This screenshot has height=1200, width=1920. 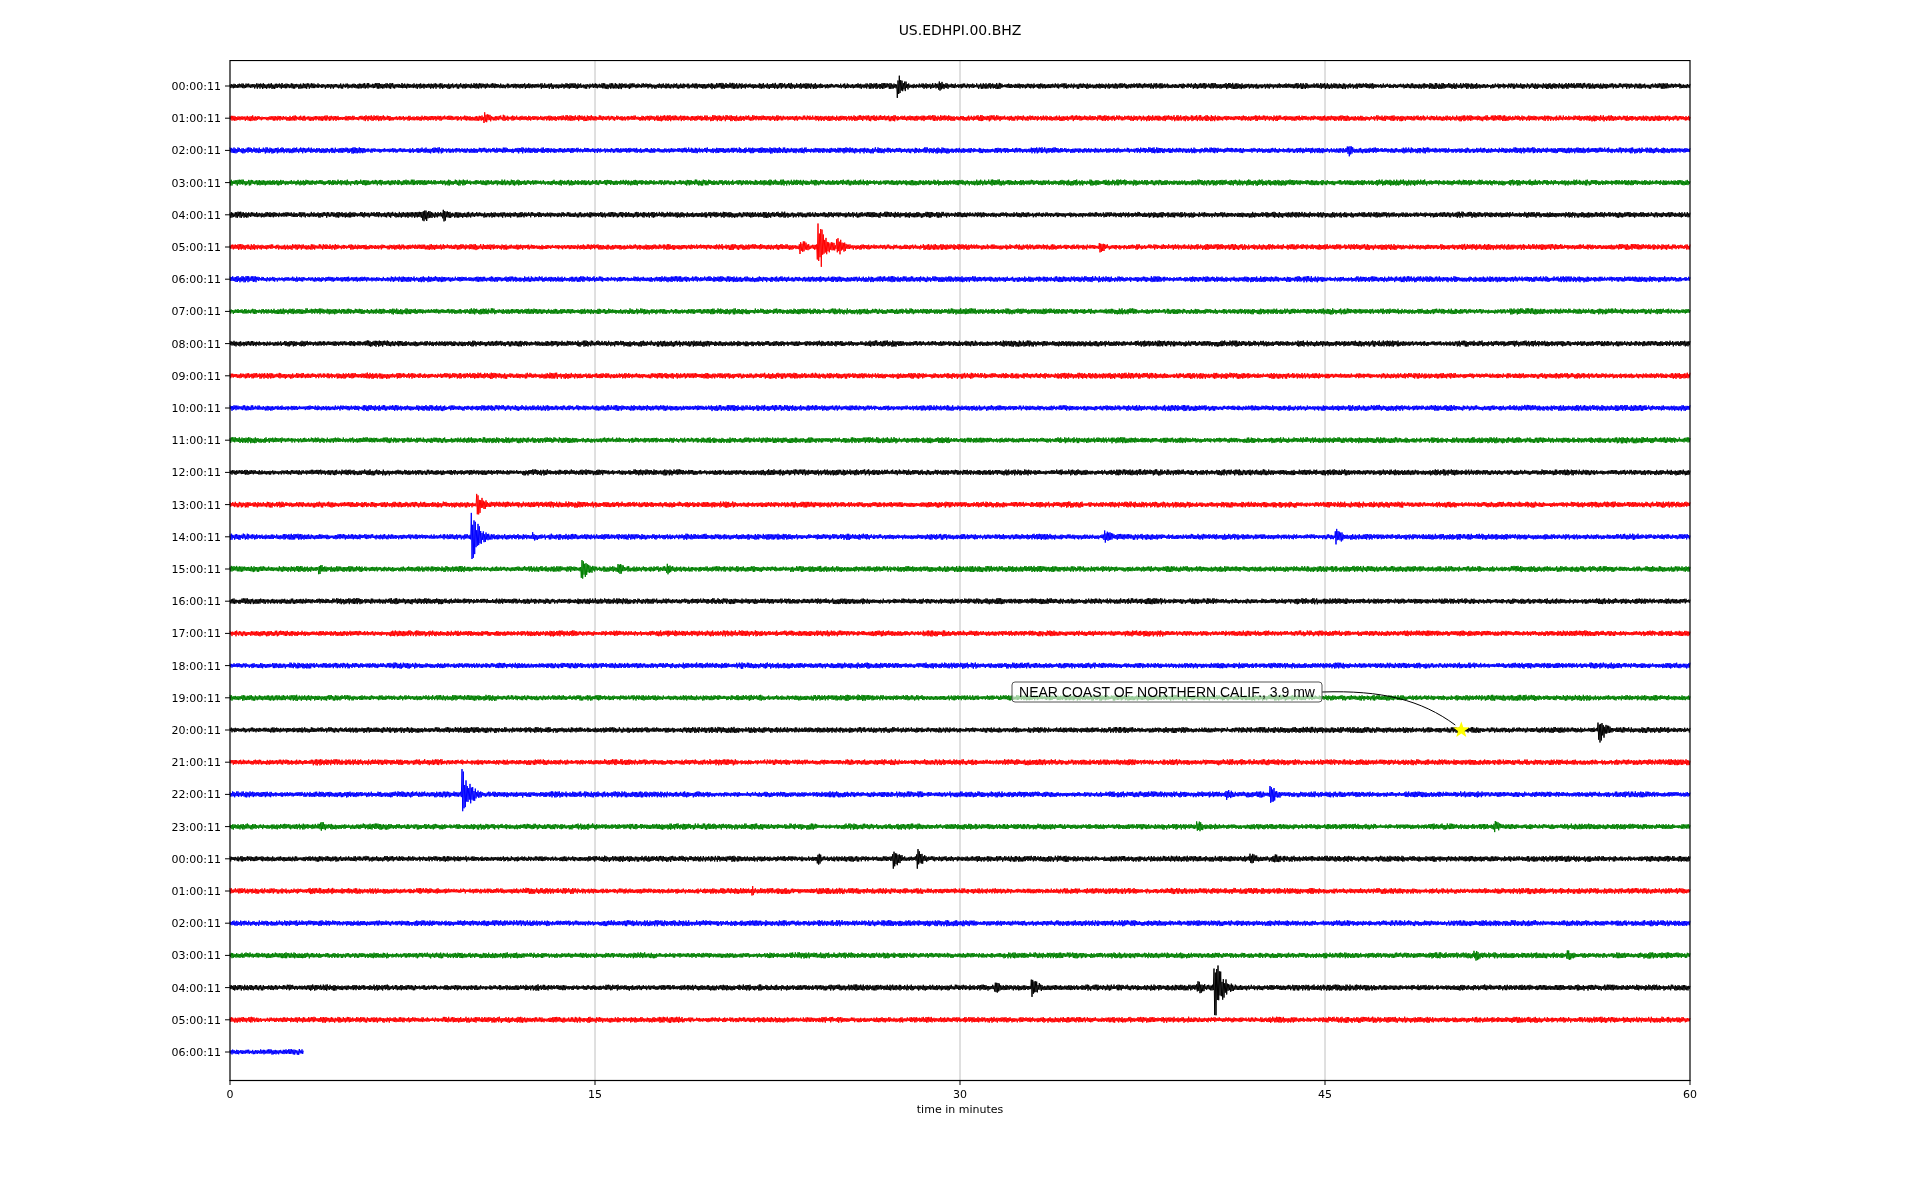 I want to click on star-icon, so click(x=1461, y=729).